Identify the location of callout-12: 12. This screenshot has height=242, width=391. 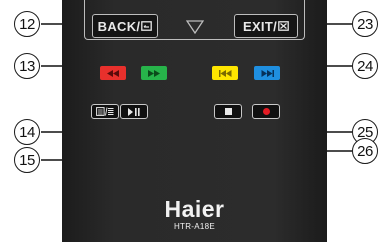
(27, 24).